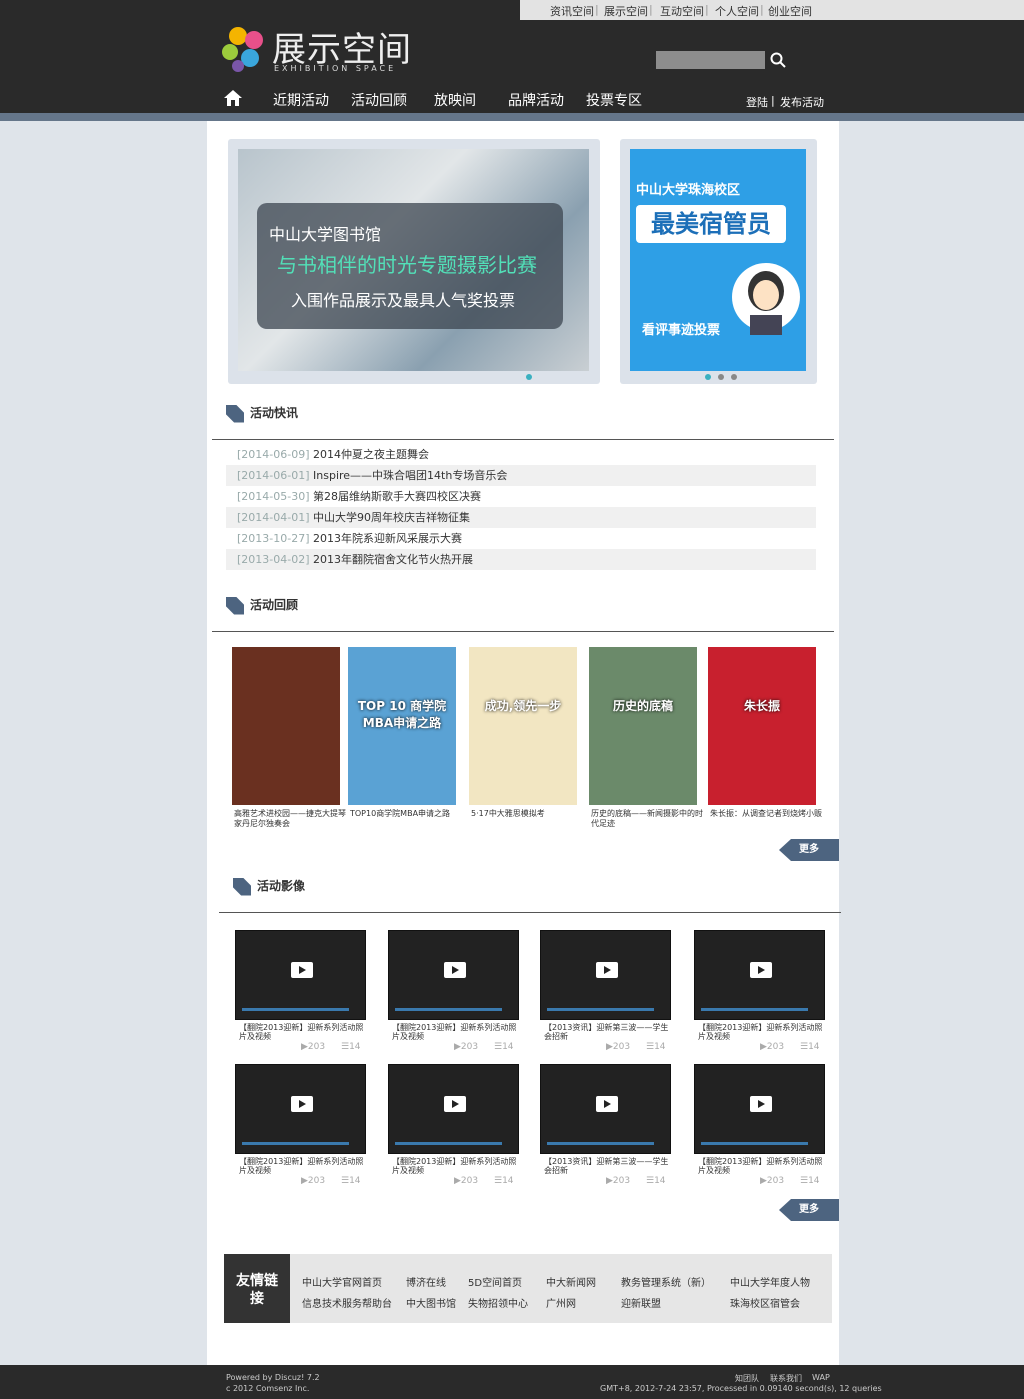 Image resolution: width=1024 pixels, height=1399 pixels. What do you see at coordinates (766, 814) in the screenshot?
I see `poster-caption: 朱长振：从调查记者到烧烤小贩` at bounding box center [766, 814].